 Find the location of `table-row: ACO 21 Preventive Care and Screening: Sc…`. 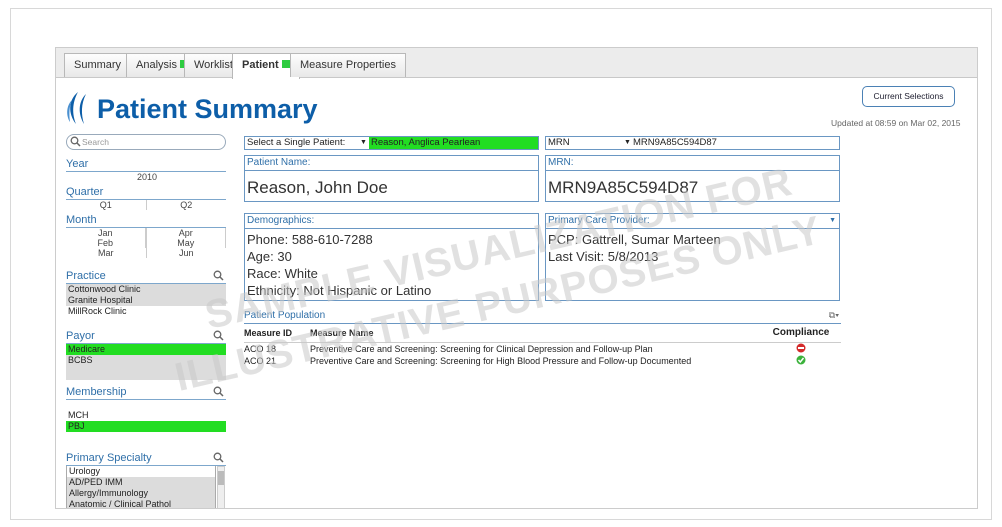

table-row: ACO 21 Preventive Care and Screening: Sc… is located at coordinates (542, 361).